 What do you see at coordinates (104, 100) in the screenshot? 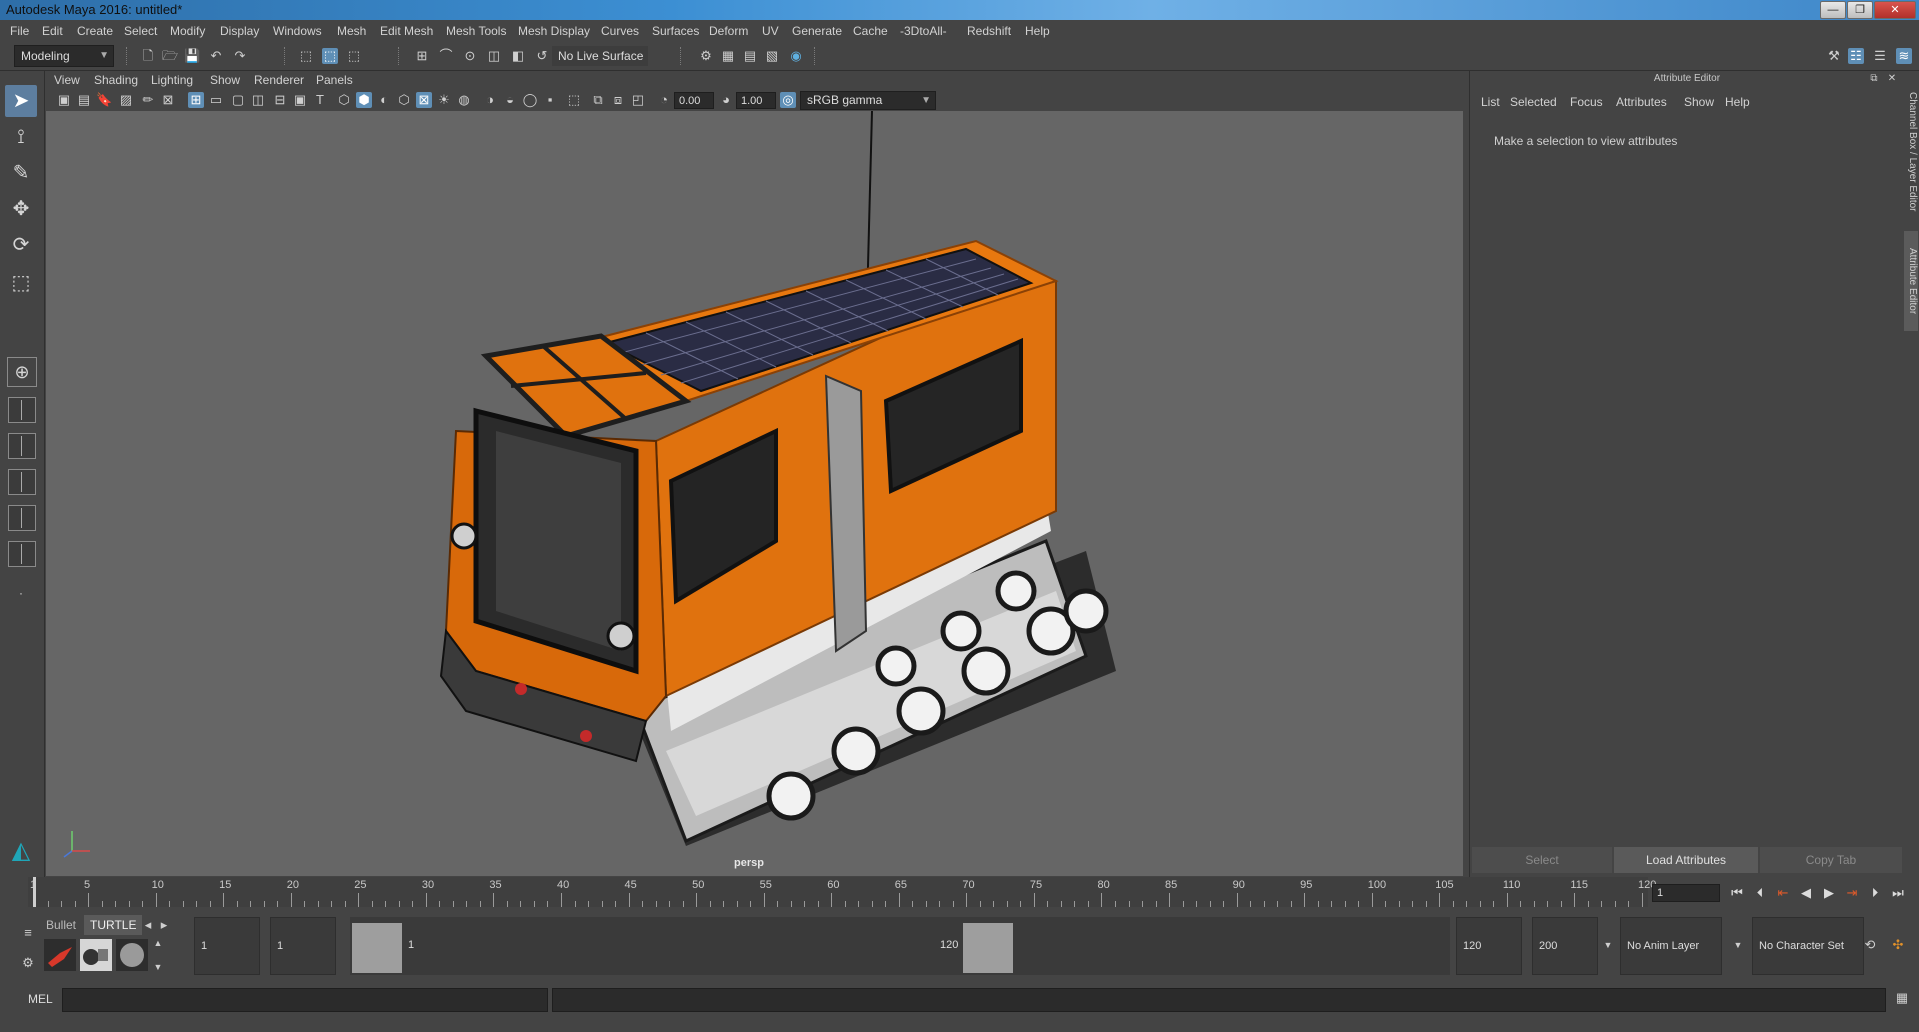
I see `bookmark-icon: 🔖` at bounding box center [104, 100].